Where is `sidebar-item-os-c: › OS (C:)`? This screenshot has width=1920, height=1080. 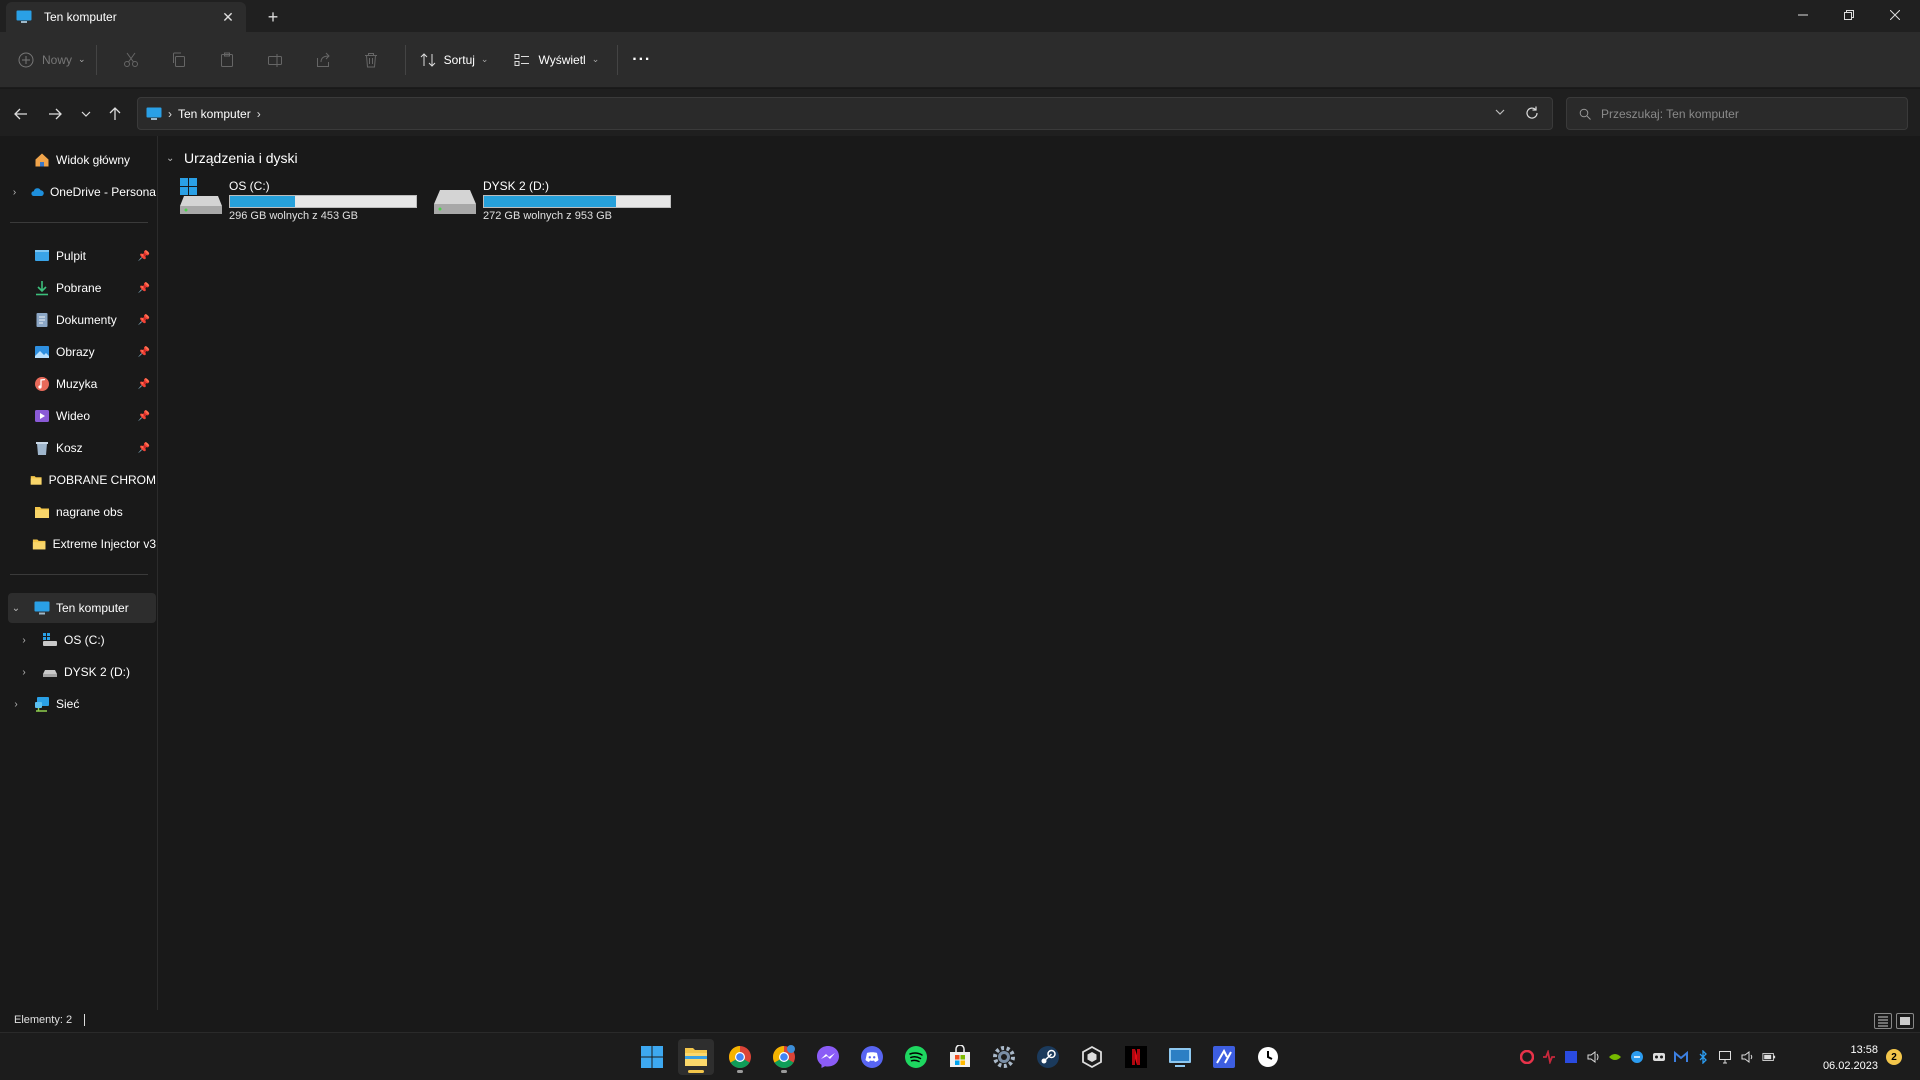
sidebar-item-os-c: › OS (C:) is located at coordinates (86, 640).